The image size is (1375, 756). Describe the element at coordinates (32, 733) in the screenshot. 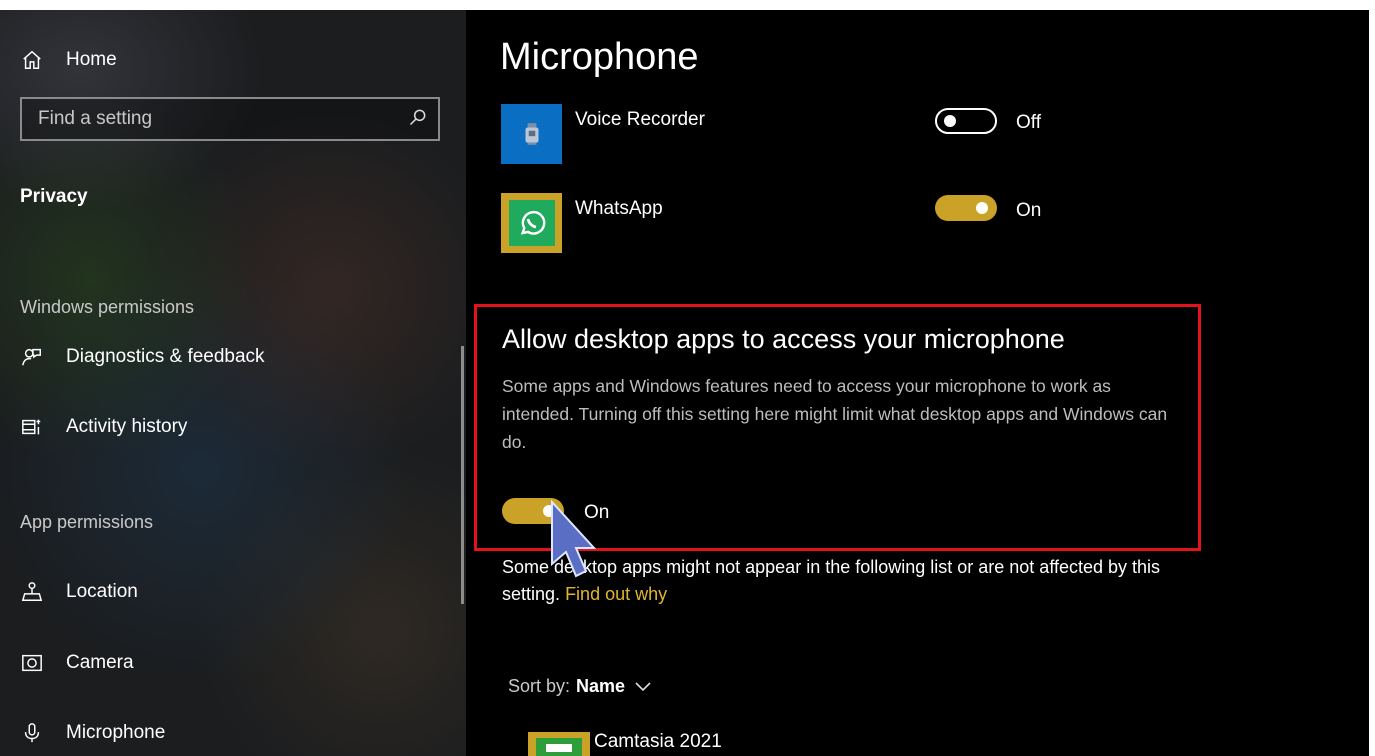

I see `microphone-icon` at that location.